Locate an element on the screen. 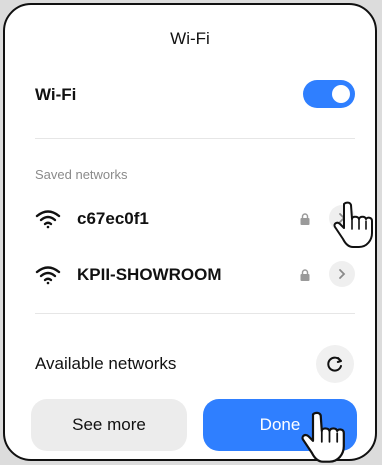  toggle-knob is located at coordinates (341, 94).